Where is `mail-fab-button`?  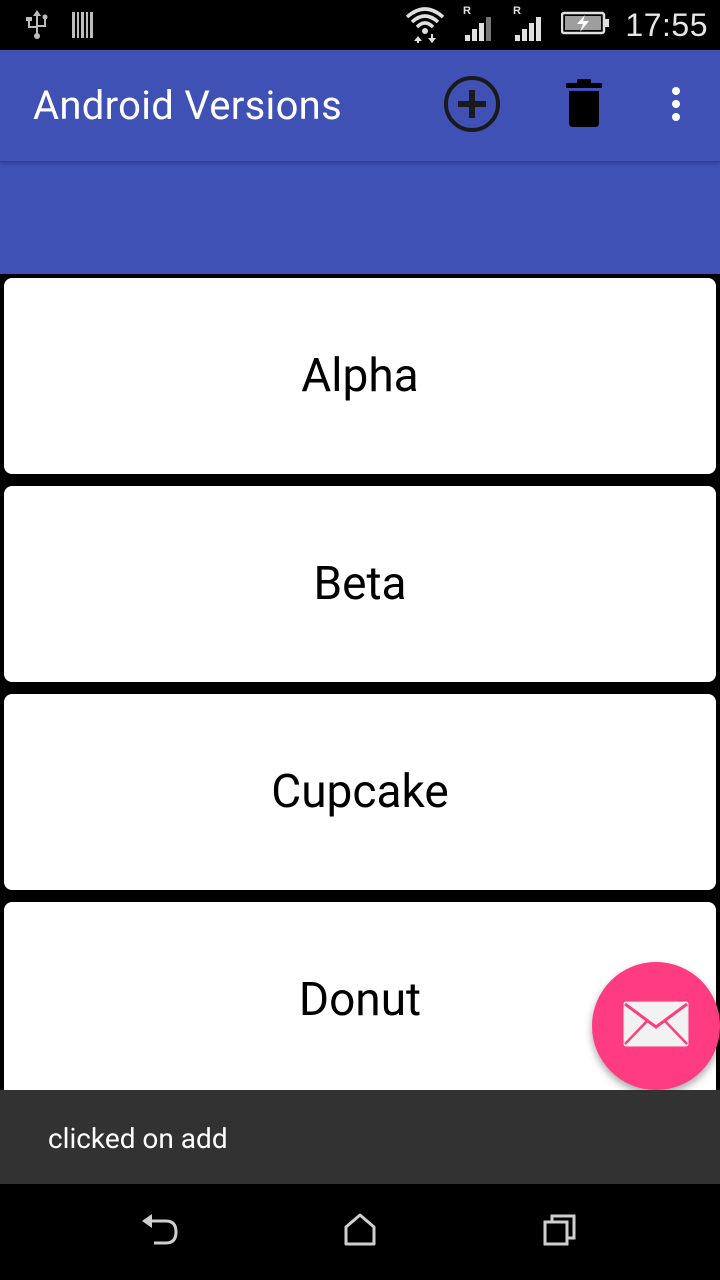
mail-fab-button is located at coordinates (656, 1026).